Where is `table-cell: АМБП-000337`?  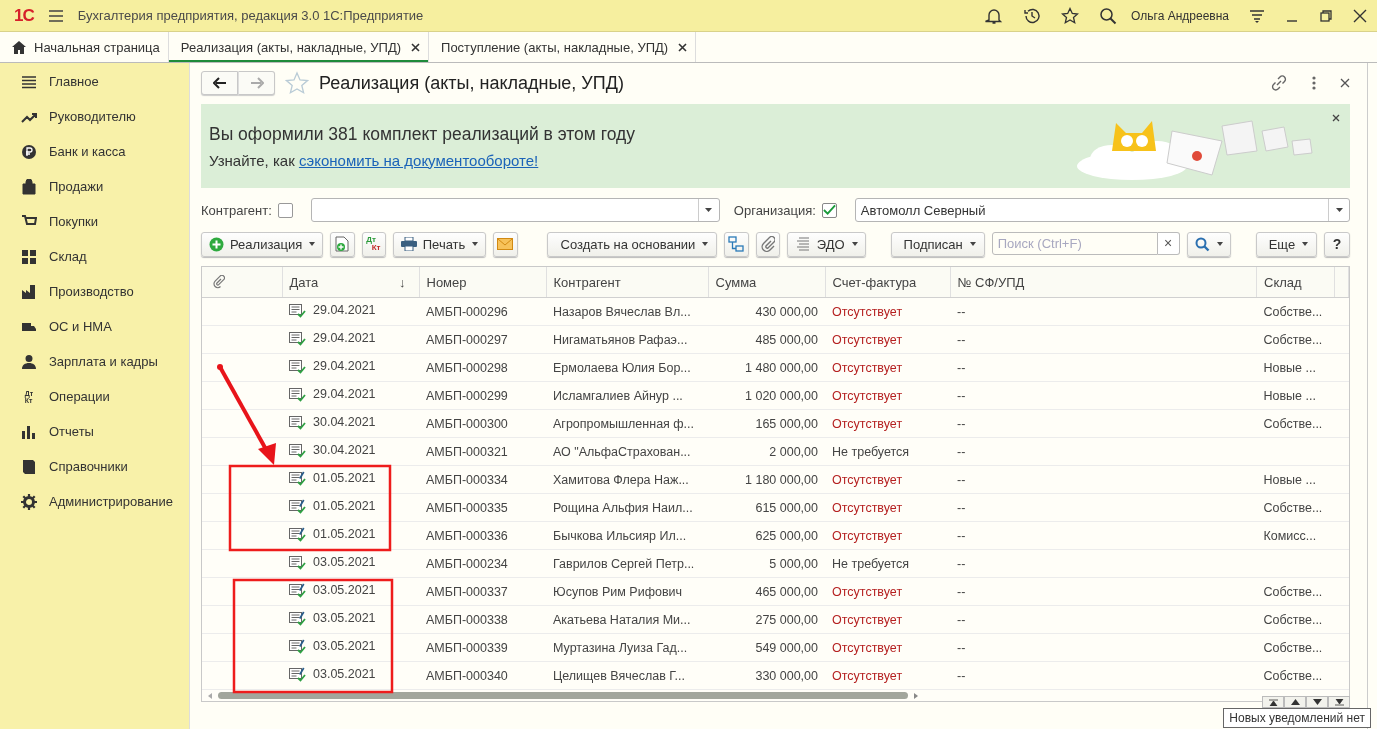
table-cell: АМБП-000337 is located at coordinates (482, 591).